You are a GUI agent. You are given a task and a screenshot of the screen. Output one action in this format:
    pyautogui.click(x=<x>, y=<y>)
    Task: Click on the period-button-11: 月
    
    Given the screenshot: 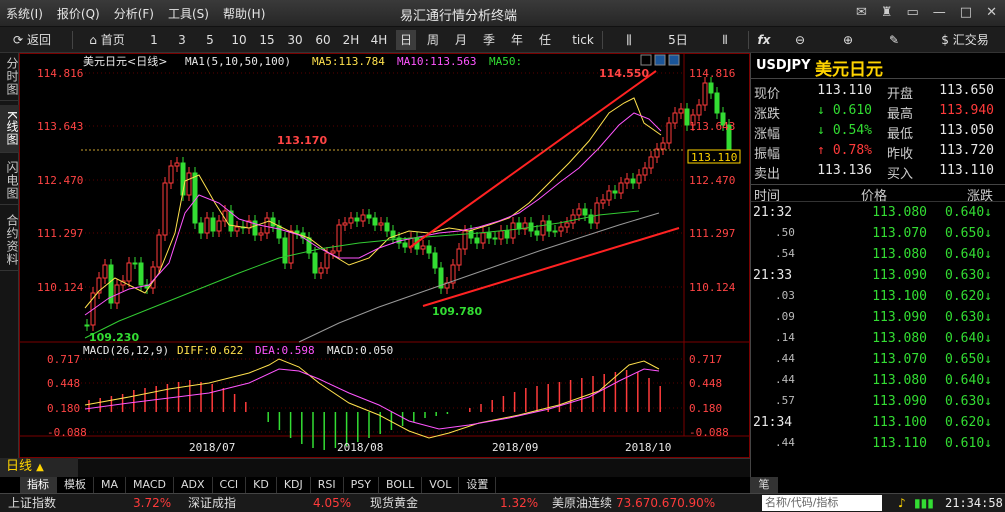 What is the action you would take?
    pyautogui.click(x=461, y=40)
    